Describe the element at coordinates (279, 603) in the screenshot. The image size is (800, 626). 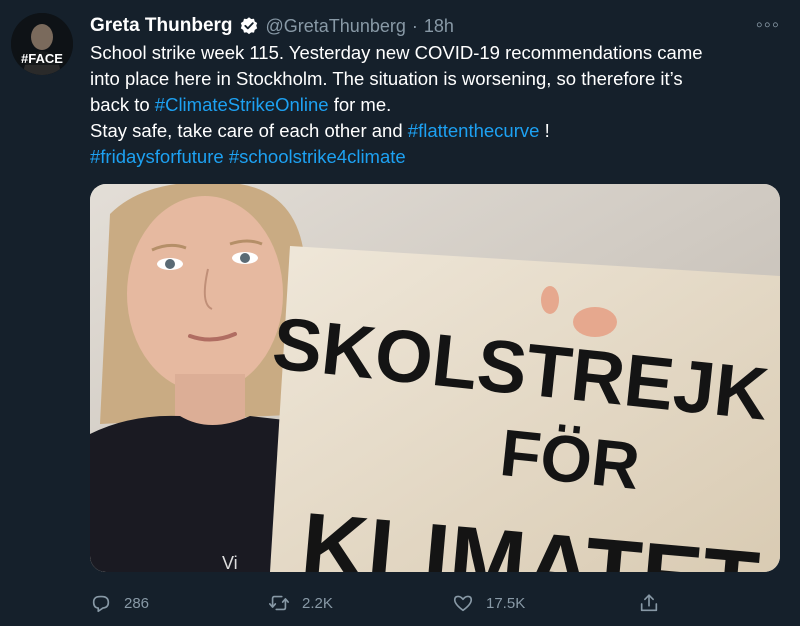
I see `retweet-icon` at that location.